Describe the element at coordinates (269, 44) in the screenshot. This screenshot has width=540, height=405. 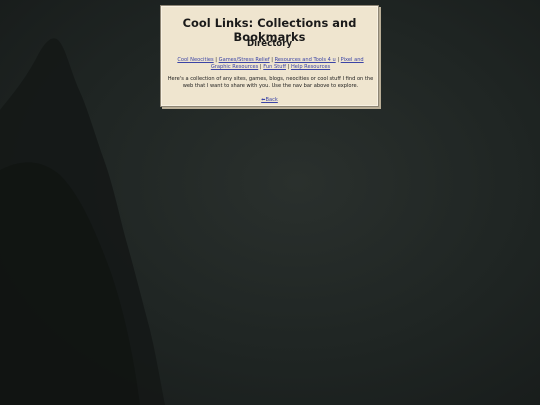
I see `section-heading: Directory` at that location.